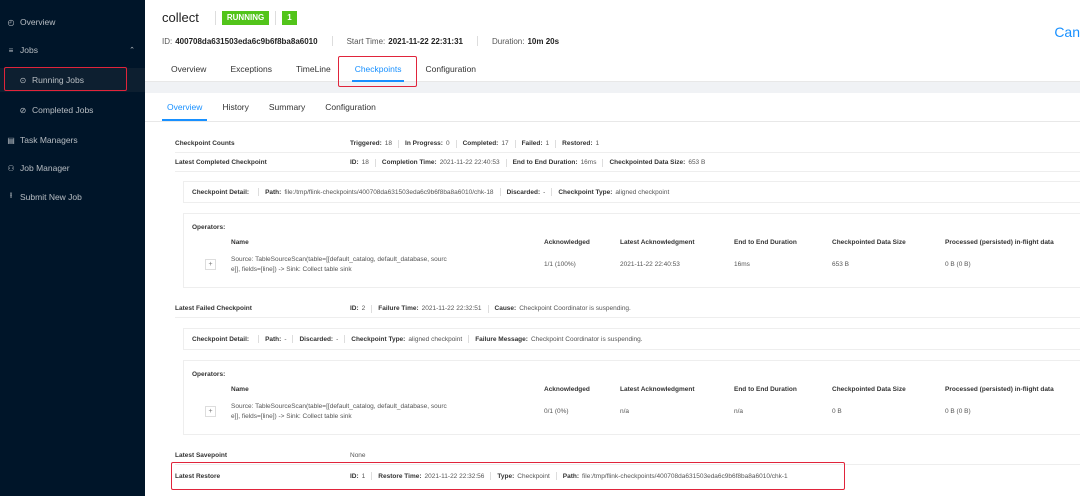 This screenshot has height=496, width=1080. Describe the element at coordinates (11, 50) in the screenshot. I see `list-icon: ≡` at that location.